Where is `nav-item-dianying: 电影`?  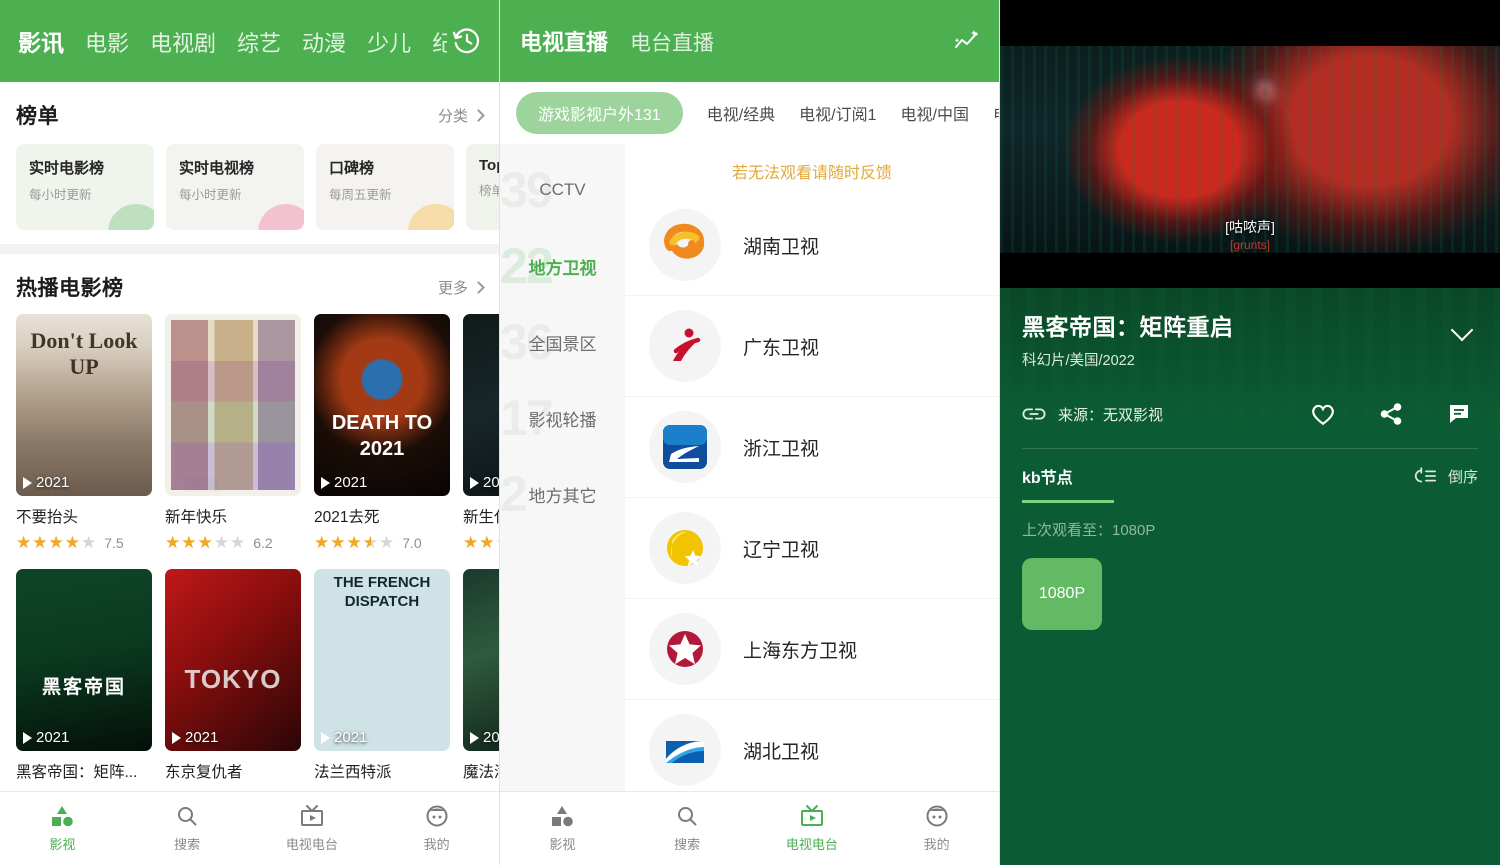
nav-item-dianying: 电影 is located at coordinates (107, 42).